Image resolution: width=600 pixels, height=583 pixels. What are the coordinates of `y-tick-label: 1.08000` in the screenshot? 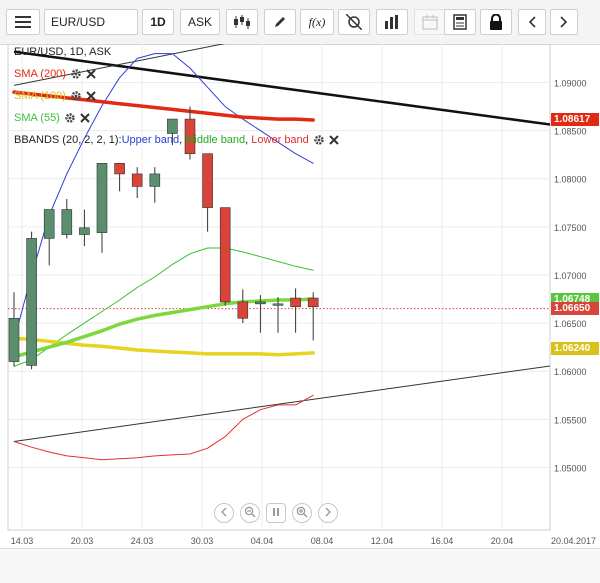 It's located at (570, 180).